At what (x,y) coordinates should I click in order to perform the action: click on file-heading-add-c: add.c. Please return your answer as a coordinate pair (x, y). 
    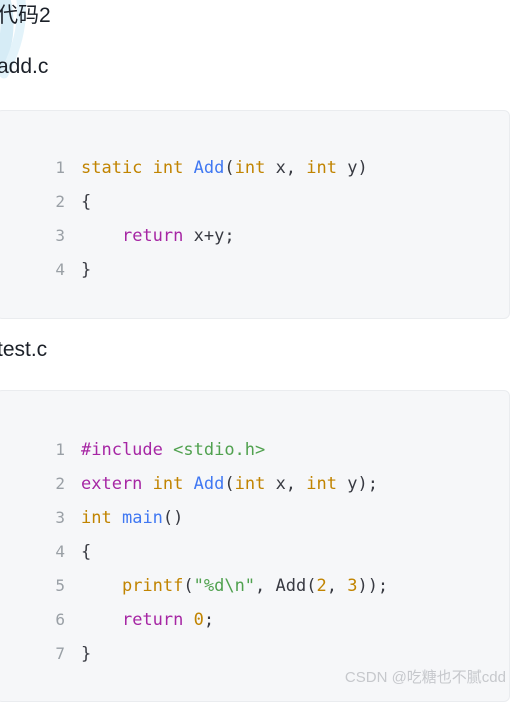
    Looking at the image, I should click on (24, 66).